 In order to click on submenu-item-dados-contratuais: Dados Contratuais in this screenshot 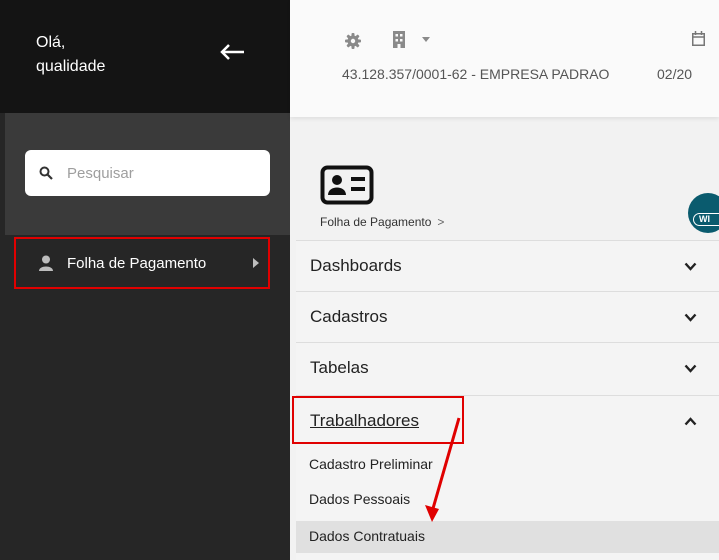, I will do `click(367, 536)`.